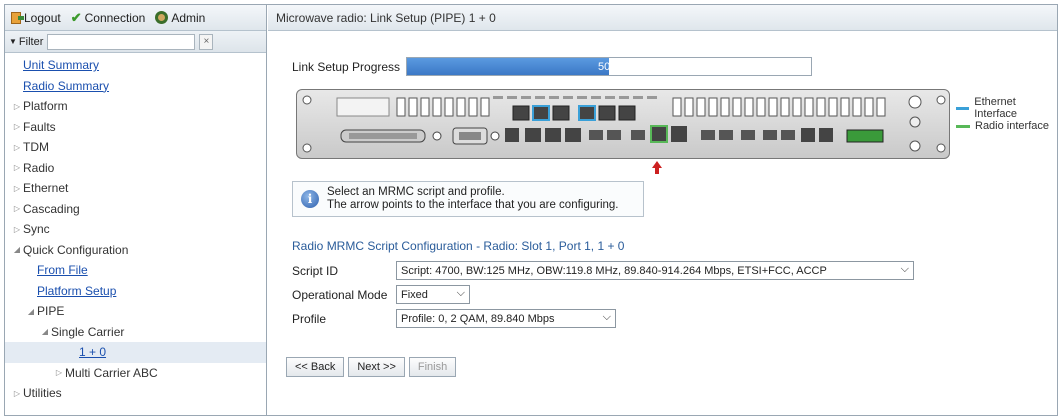 The width and height of the screenshot is (1062, 420). I want to click on admin-icon, so click(162, 17).